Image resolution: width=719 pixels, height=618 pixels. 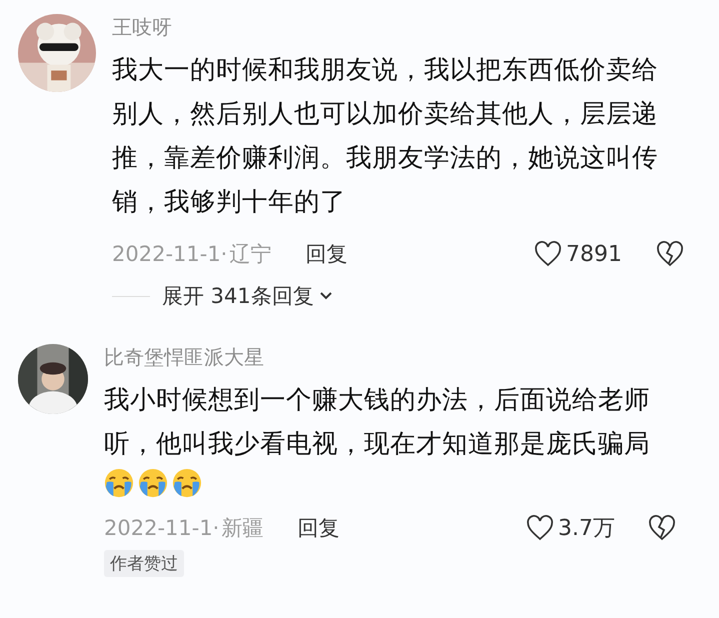 I want to click on comment-text: 我小时候想到一个赚大钱的办法，后面说给老师听，他叫我少看电视，现在才知道那是庞氏骗局, so click(x=377, y=422).